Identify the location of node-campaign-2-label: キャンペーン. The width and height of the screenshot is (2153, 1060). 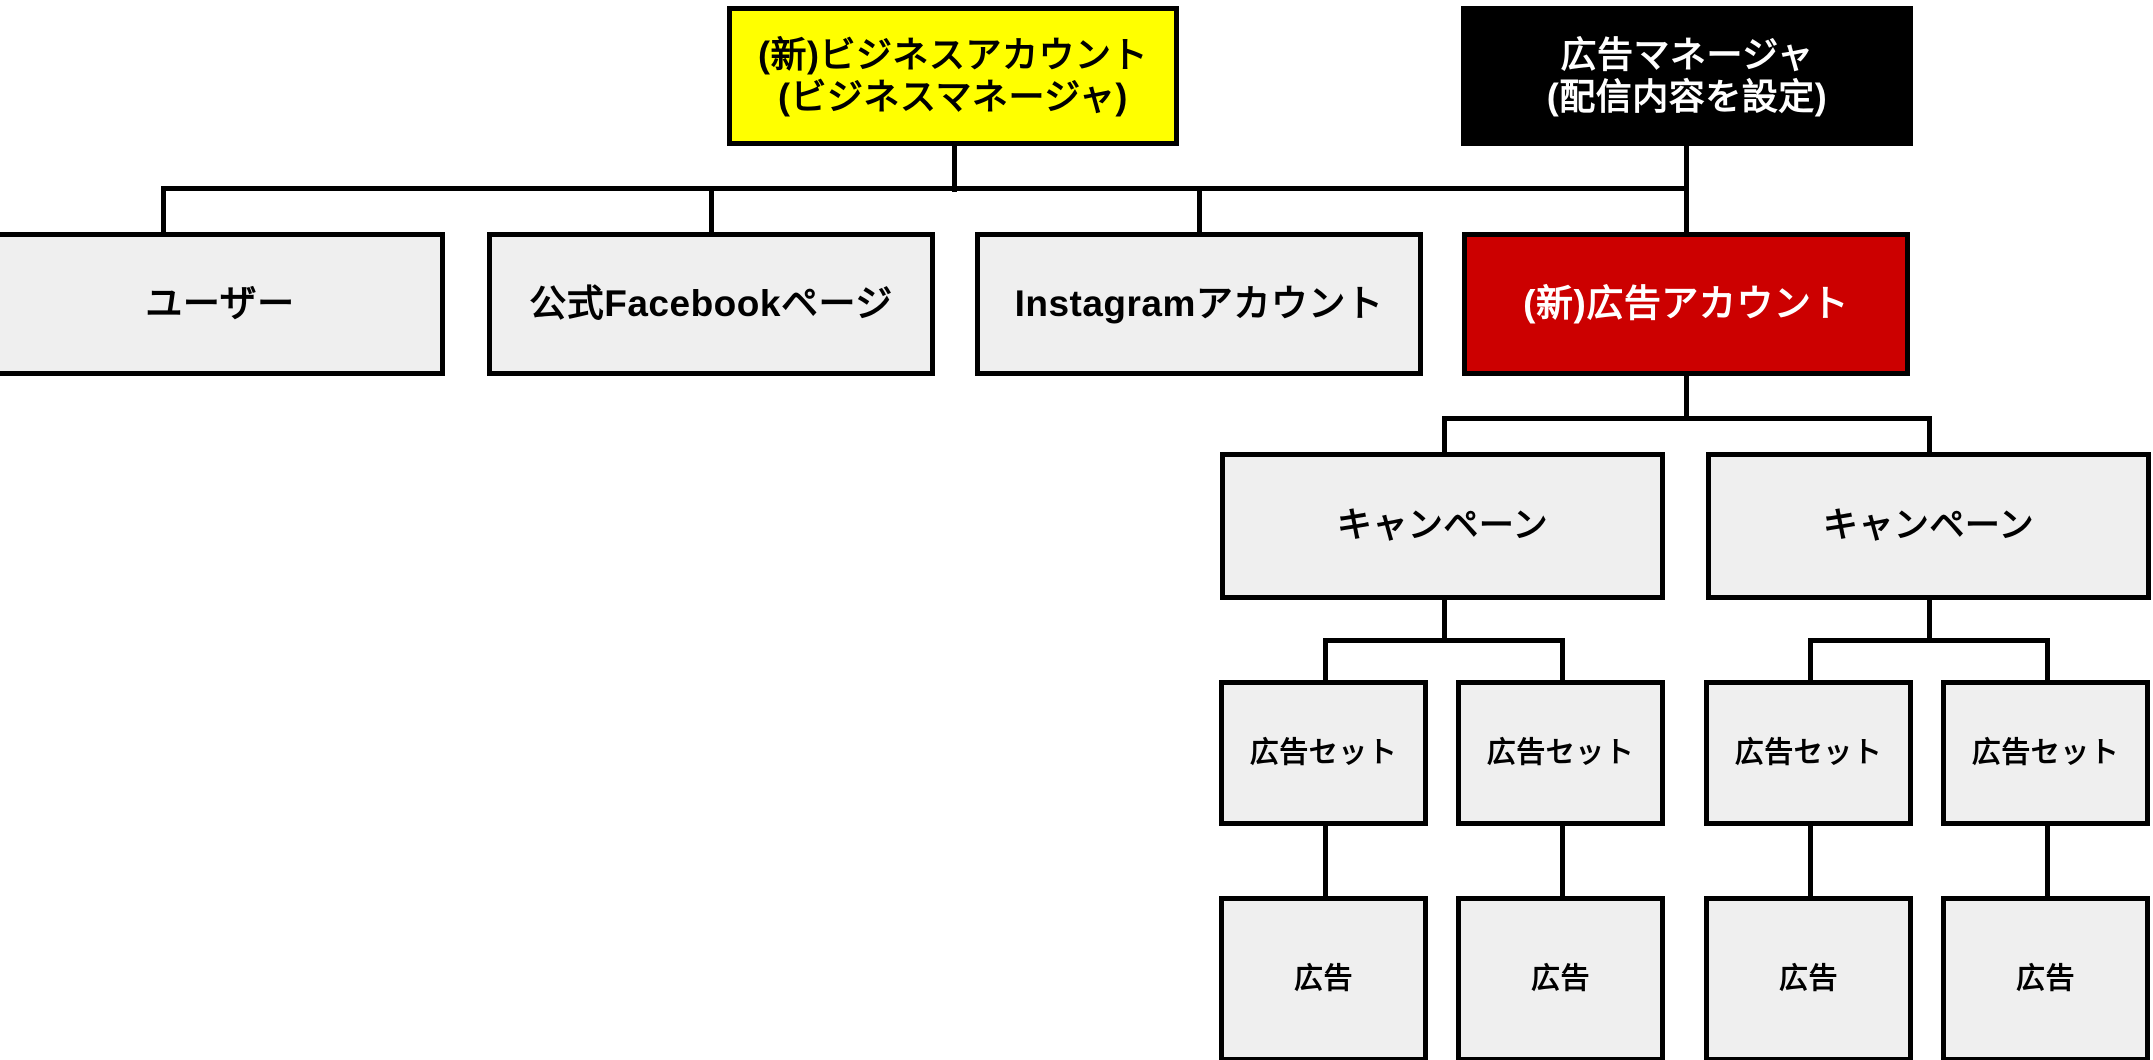
(1928, 526).